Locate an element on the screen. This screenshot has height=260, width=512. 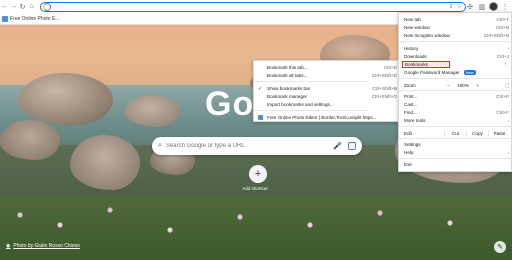
menu-item-shortcut: Ctrl+Shift+B is located at coordinates (384, 88).